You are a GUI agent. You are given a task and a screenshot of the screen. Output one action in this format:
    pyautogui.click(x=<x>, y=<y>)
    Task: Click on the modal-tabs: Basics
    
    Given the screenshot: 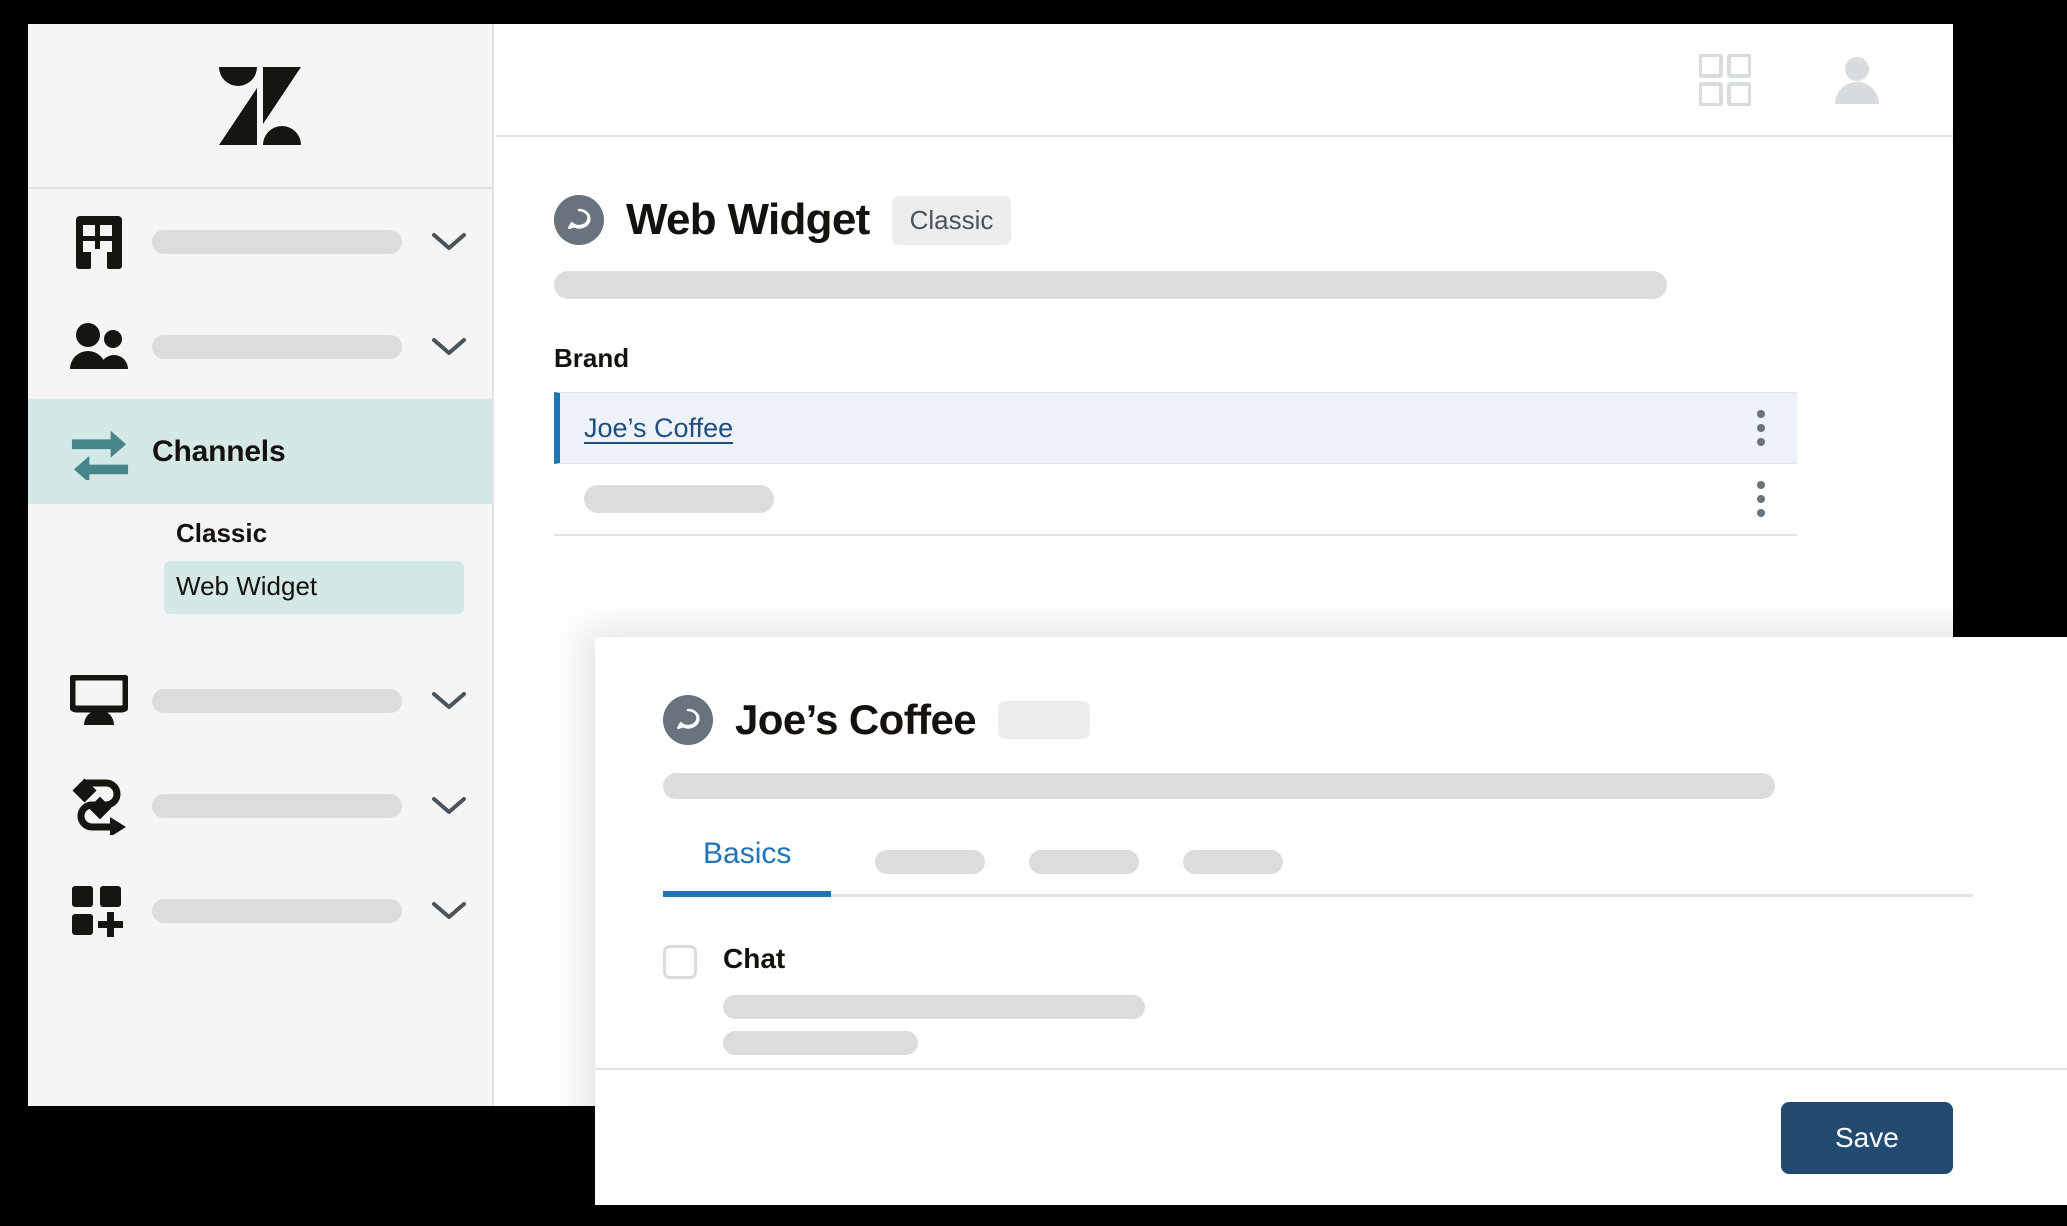 What is the action you would take?
    pyautogui.click(x=1318, y=867)
    